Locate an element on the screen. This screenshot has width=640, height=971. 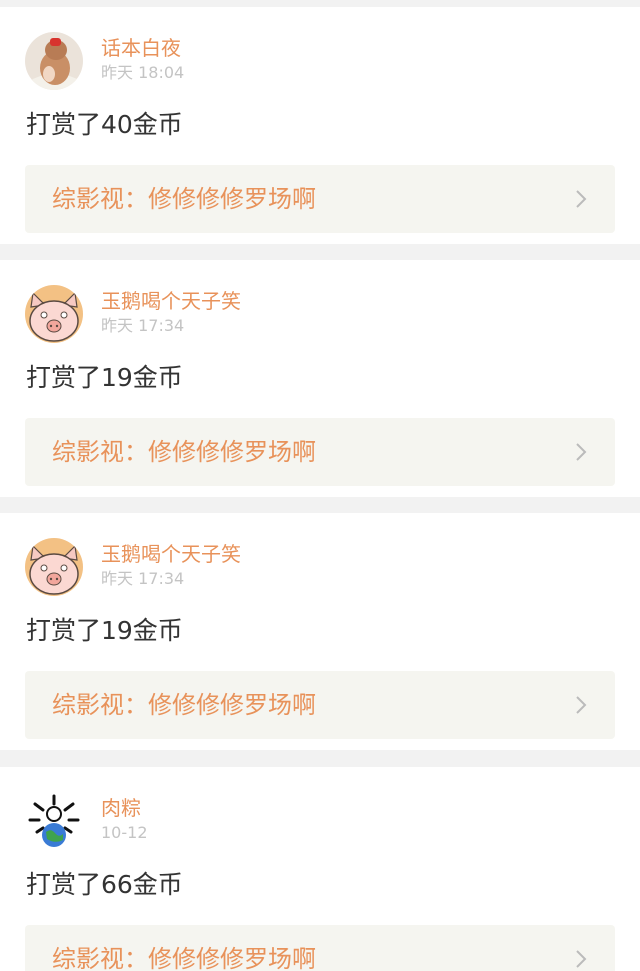
username: 肉粽 is located at coordinates (121, 808).